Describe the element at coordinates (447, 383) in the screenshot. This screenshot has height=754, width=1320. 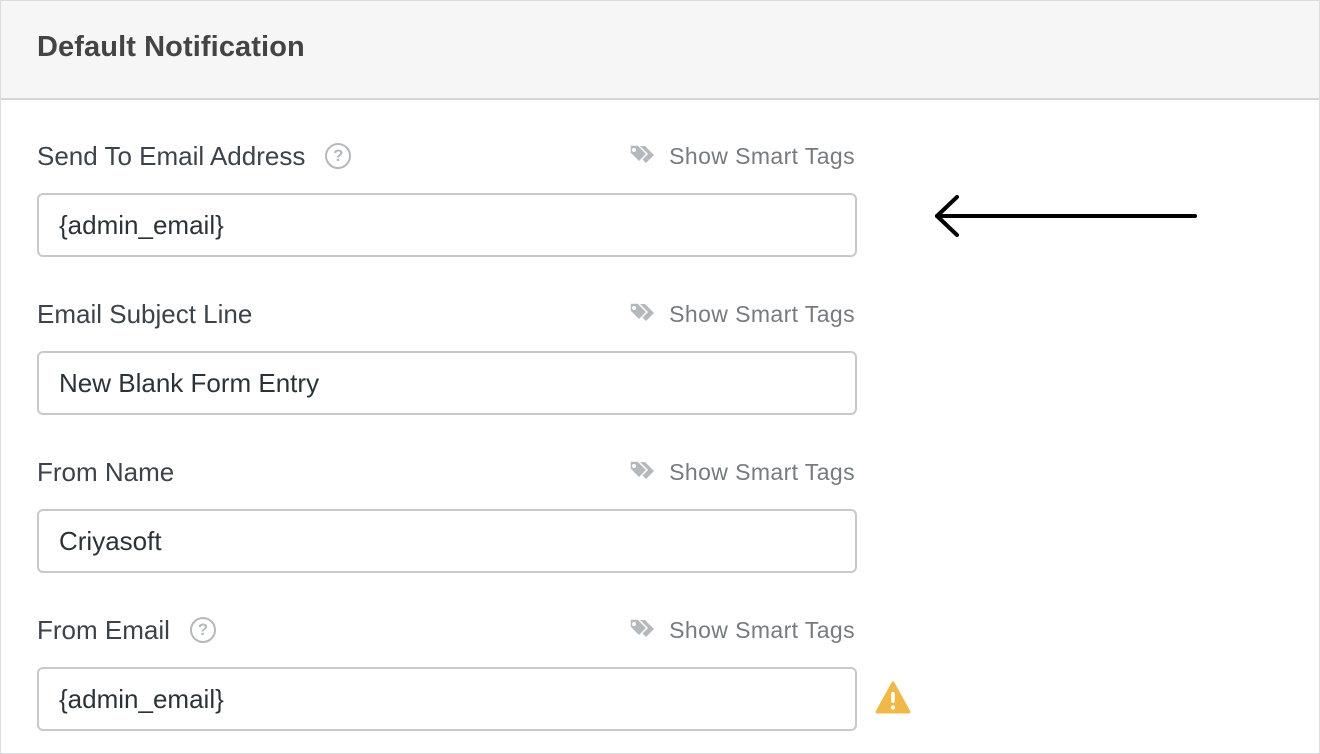
I see `email-subject-input` at that location.